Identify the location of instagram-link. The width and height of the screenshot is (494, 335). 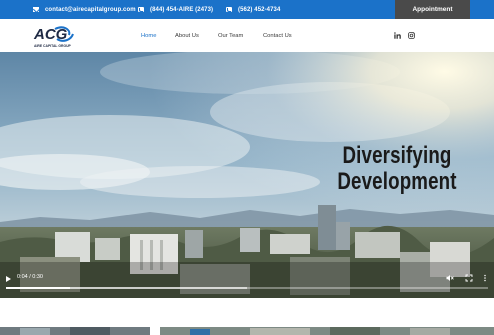
(411, 35).